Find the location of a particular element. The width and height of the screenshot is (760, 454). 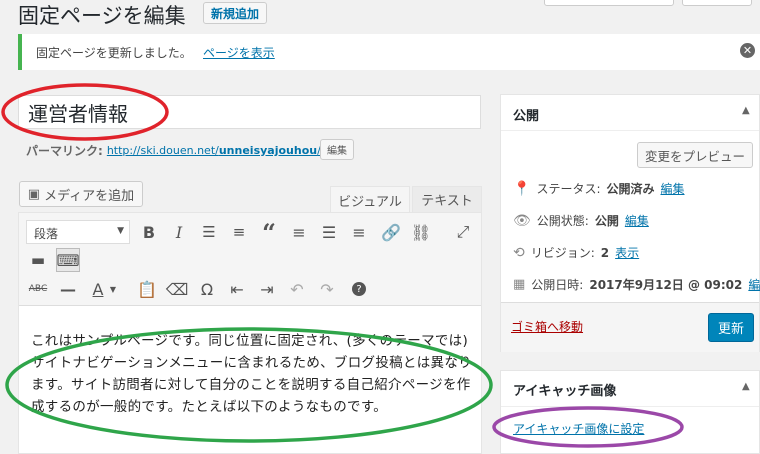

help-icon: ? is located at coordinates (359, 289).